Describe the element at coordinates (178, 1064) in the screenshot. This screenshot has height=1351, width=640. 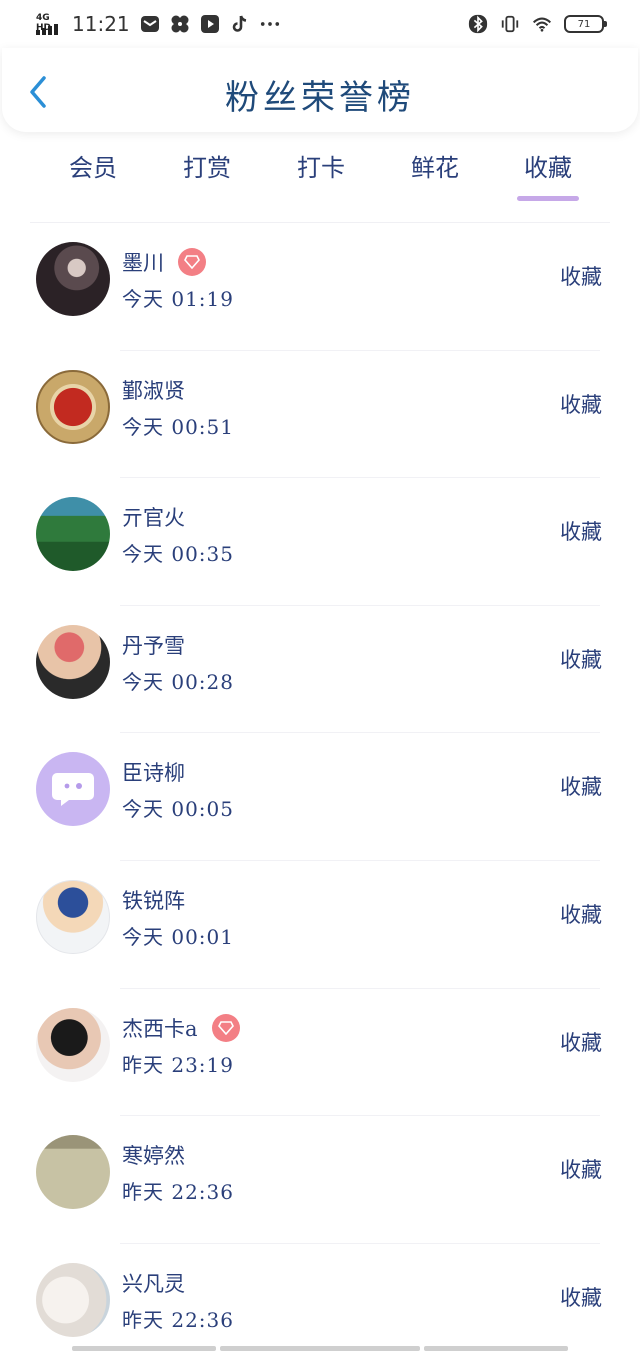
I see `timestamp: 昨天 23:19` at that location.